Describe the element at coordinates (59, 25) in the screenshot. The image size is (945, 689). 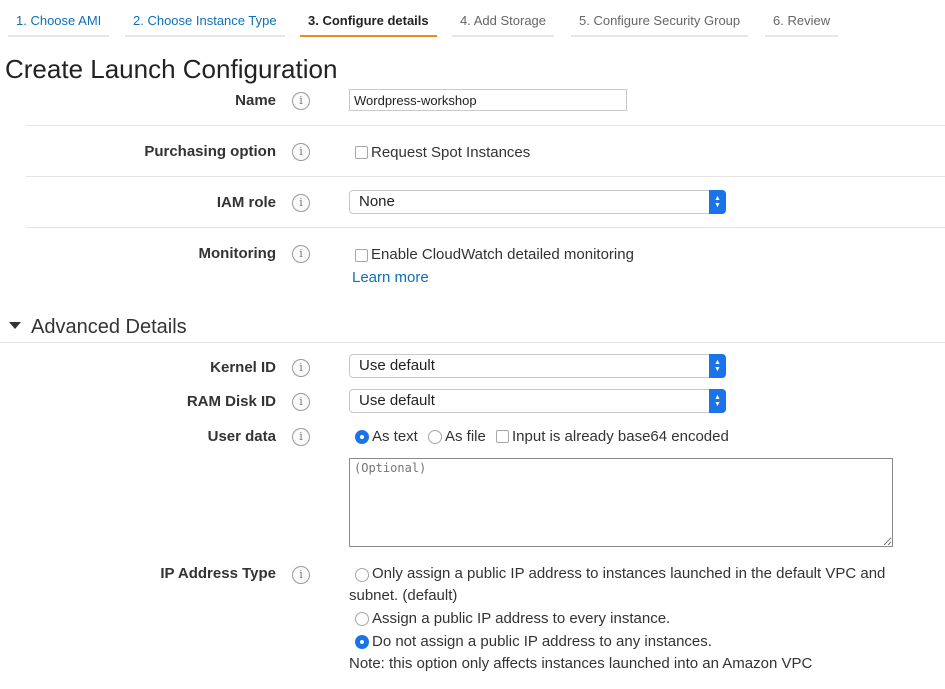
I see `step-choose-ami: 1. Choose AMI` at that location.